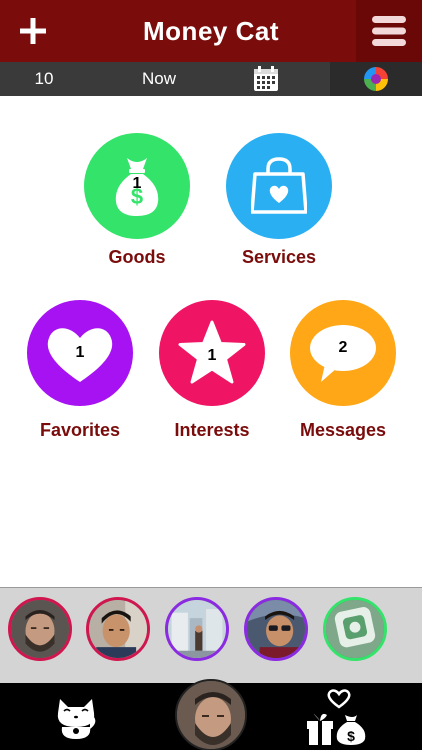 The height and width of the screenshot is (750, 422). I want to click on calendar-icon, so click(266, 78).